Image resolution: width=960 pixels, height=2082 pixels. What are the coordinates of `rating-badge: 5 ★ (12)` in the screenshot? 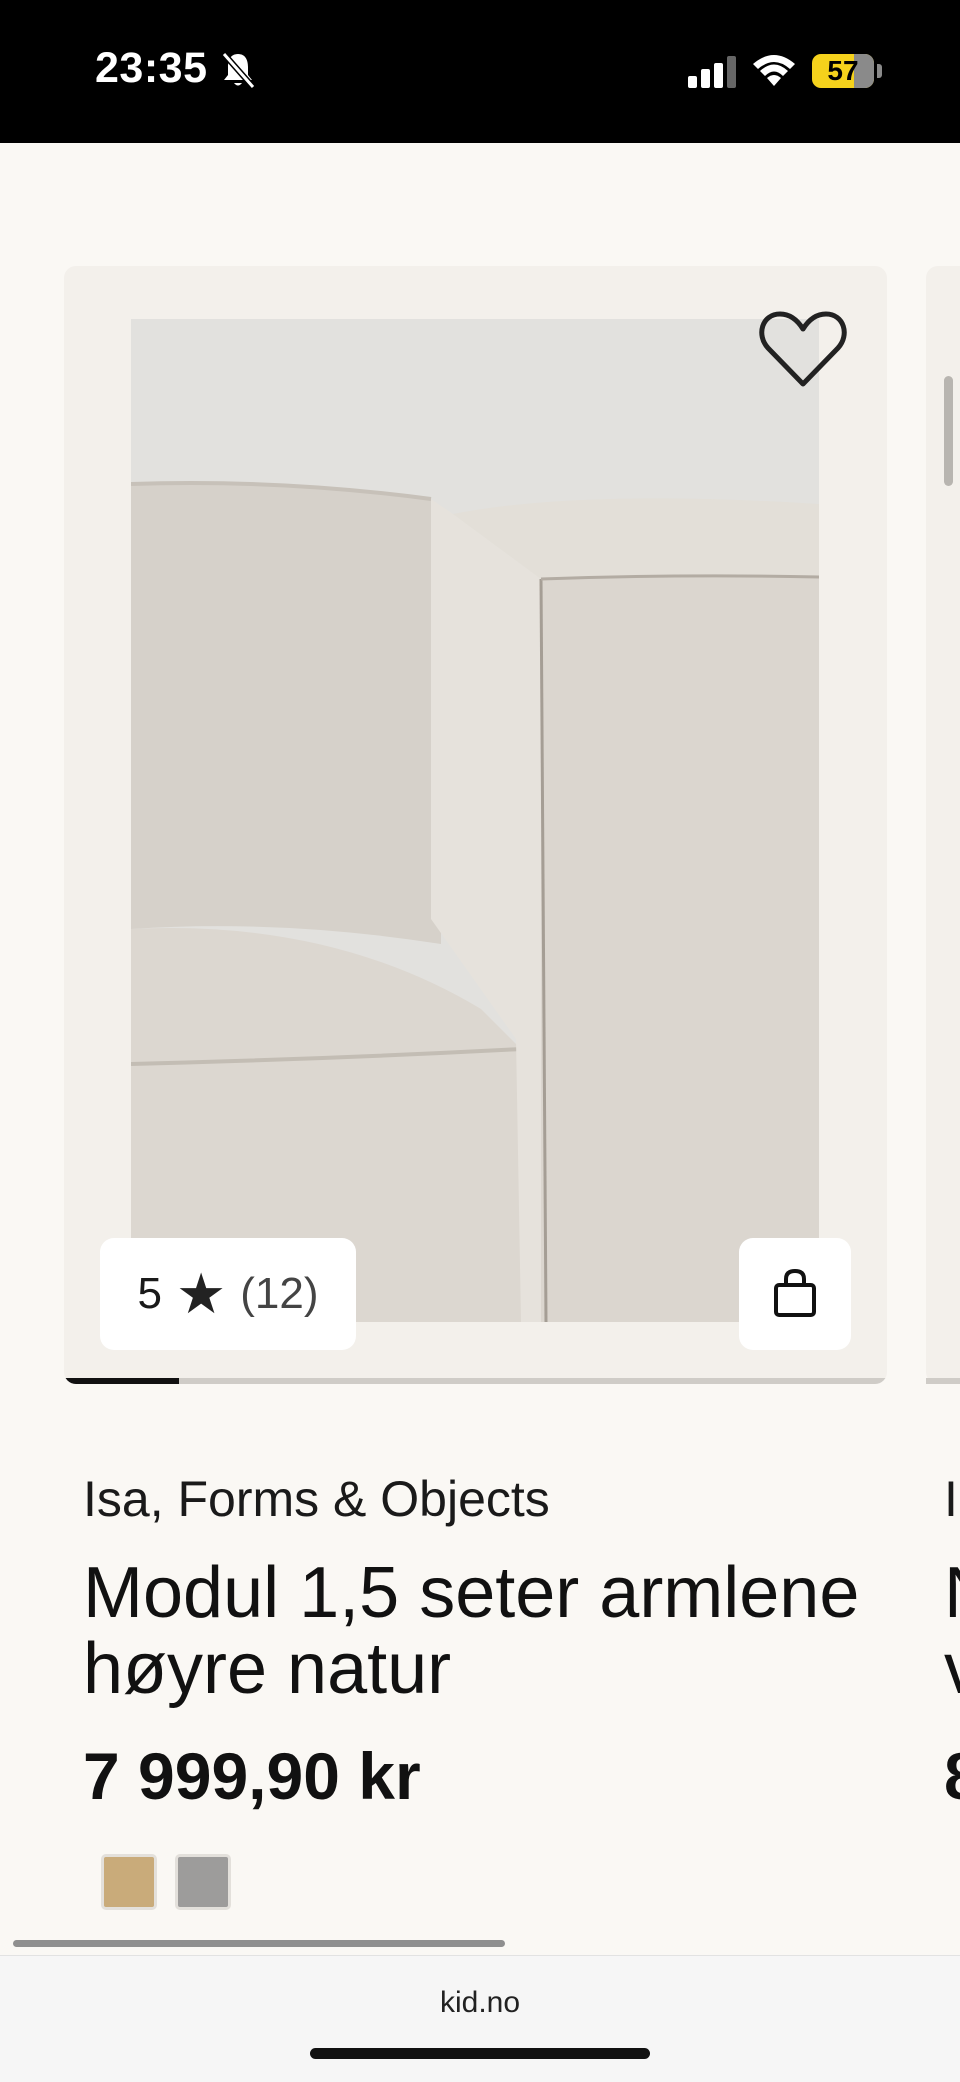 It's located at (228, 1294).